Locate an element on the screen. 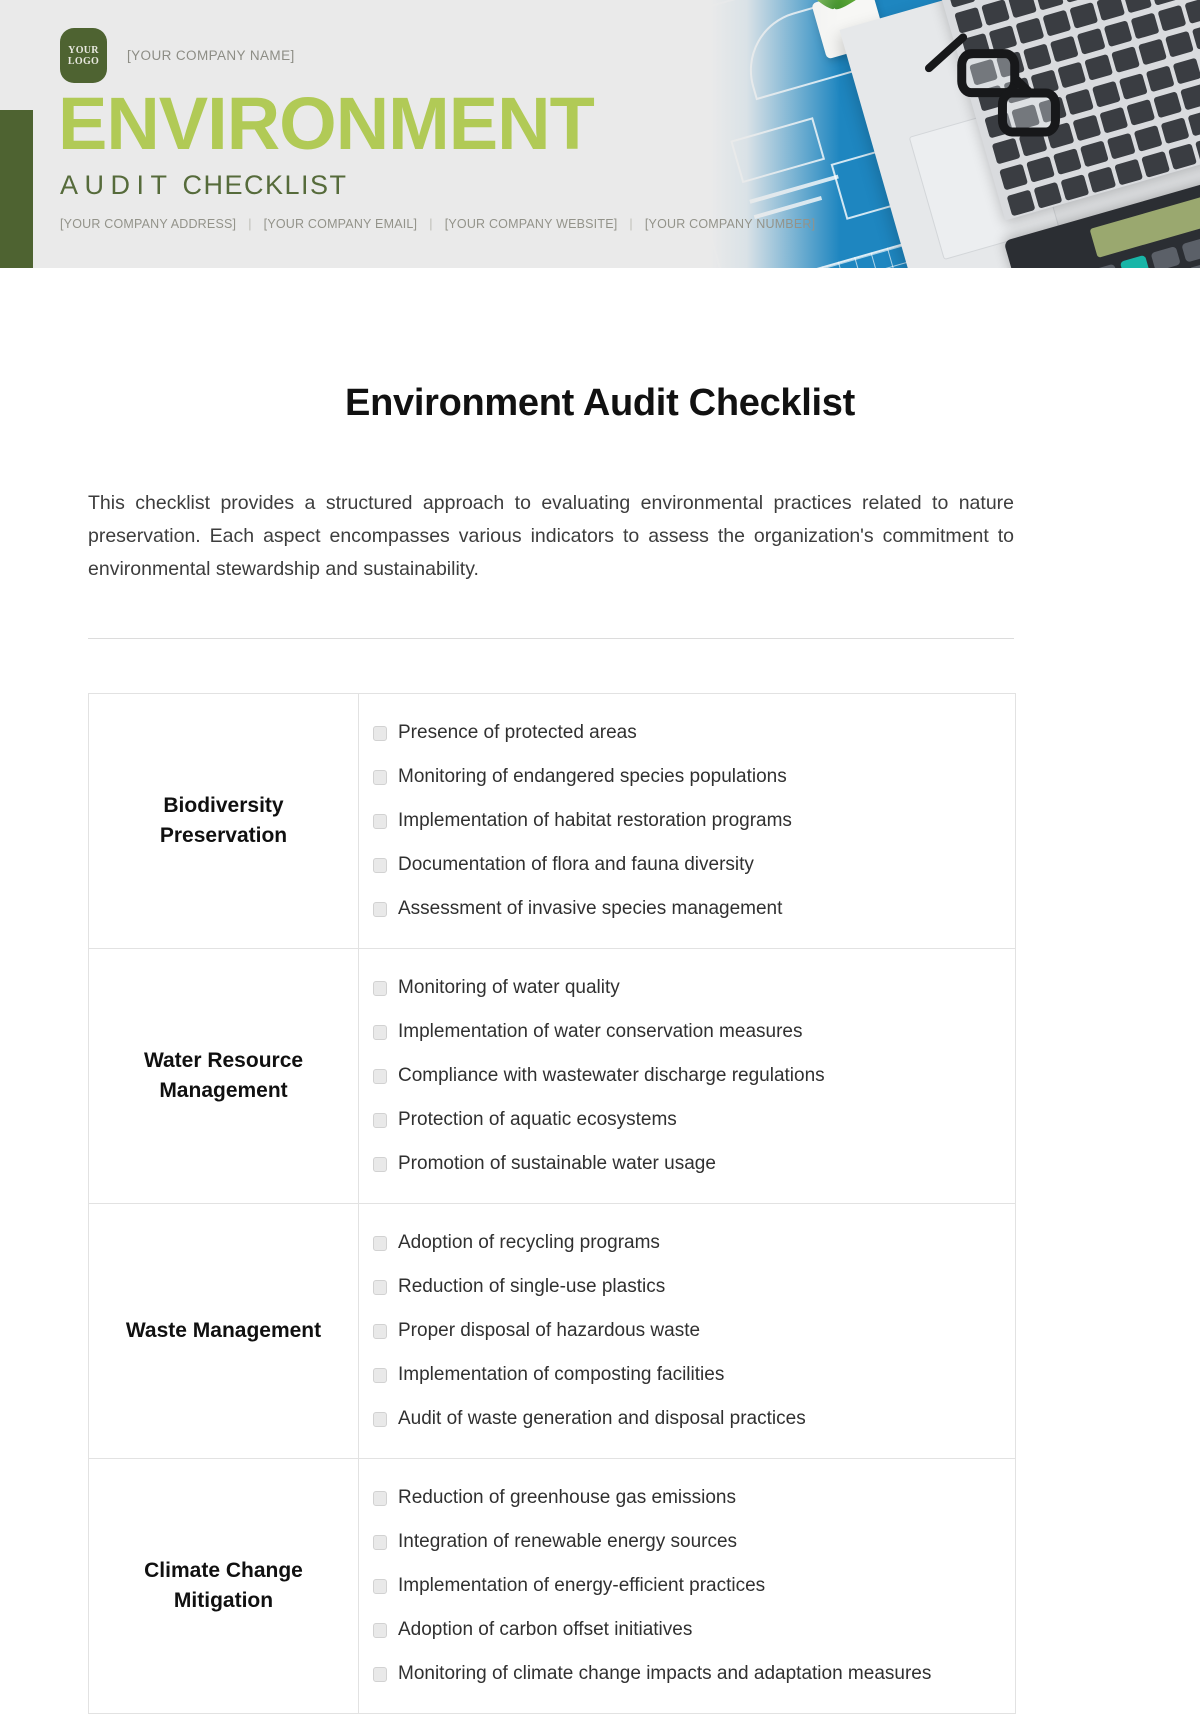 The width and height of the screenshot is (1200, 1714). checklist-category-cell: Water Resource Management is located at coordinates (223, 1076).